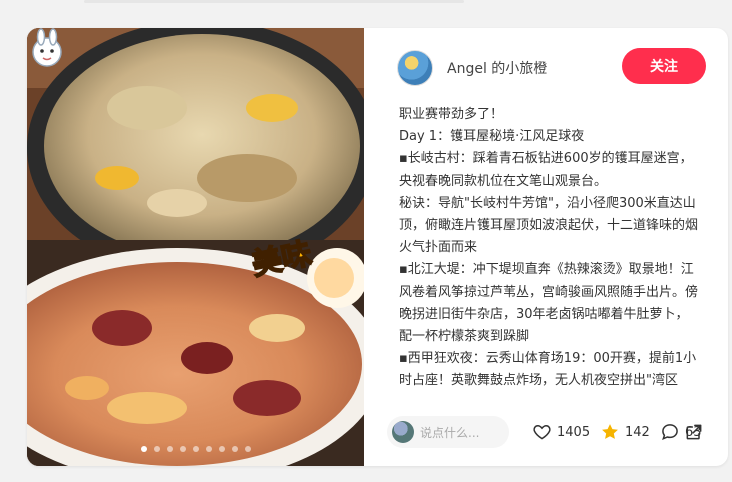  I want to click on author-avatar, so click(415, 68).